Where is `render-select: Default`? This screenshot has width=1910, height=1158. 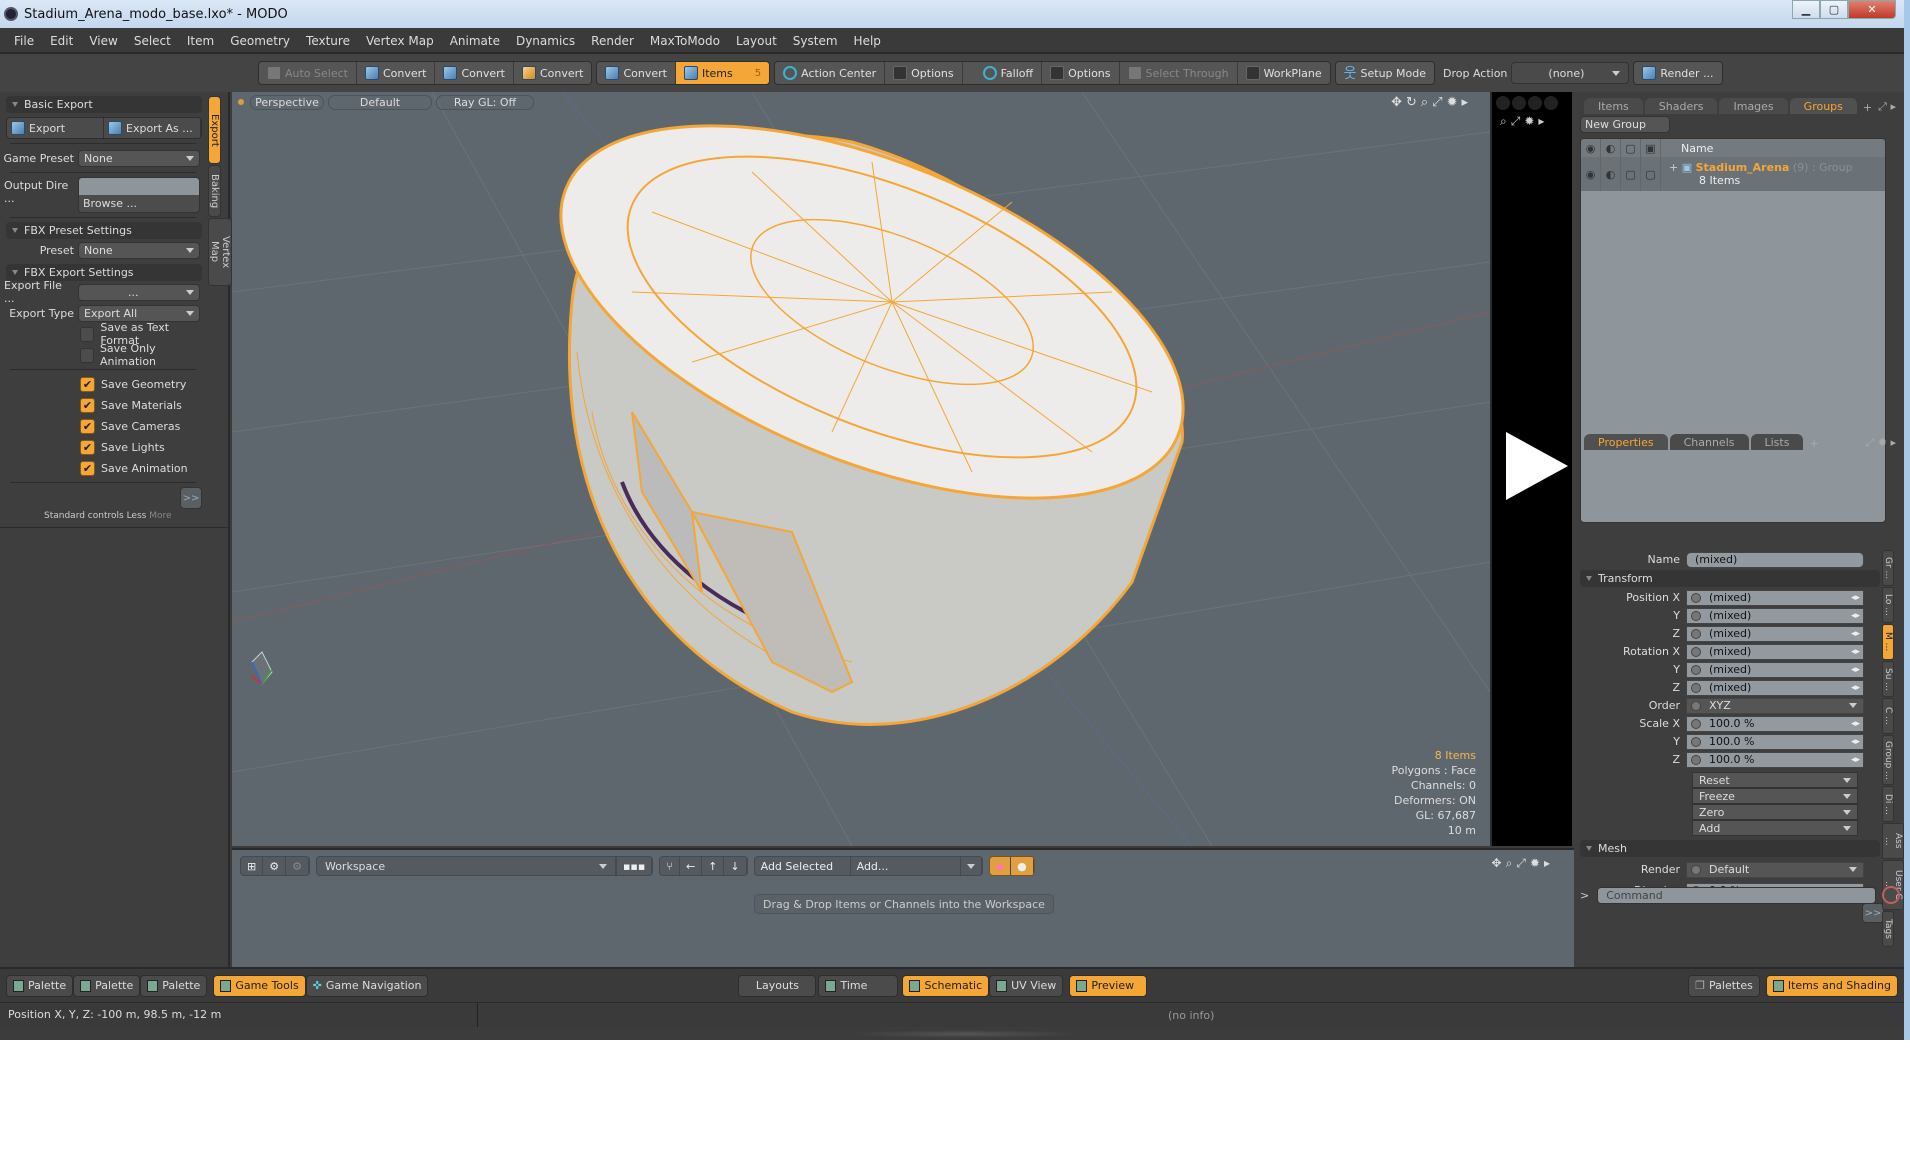
render-select: Default is located at coordinates (1775, 869).